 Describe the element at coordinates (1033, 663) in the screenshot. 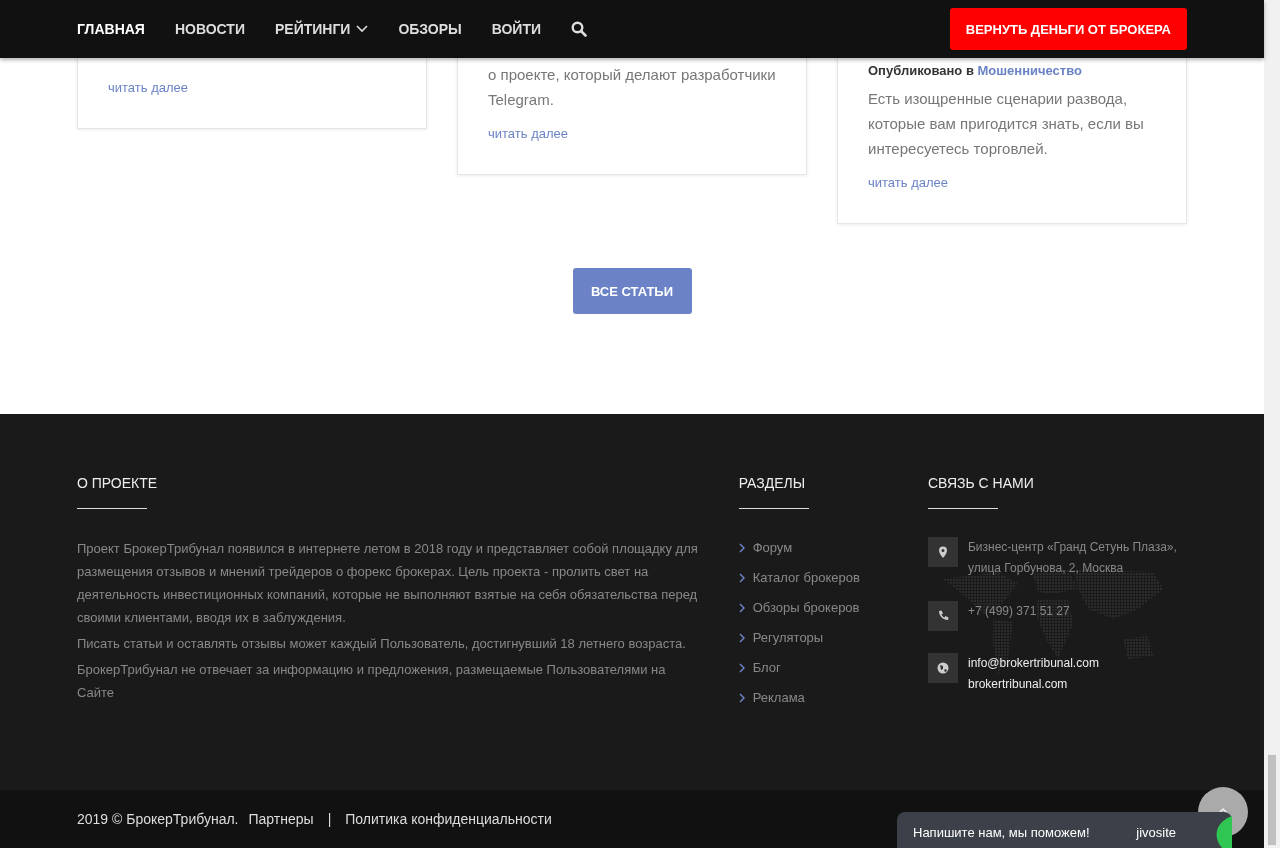

I see `contact-link: info@brokertribunal.com` at that location.